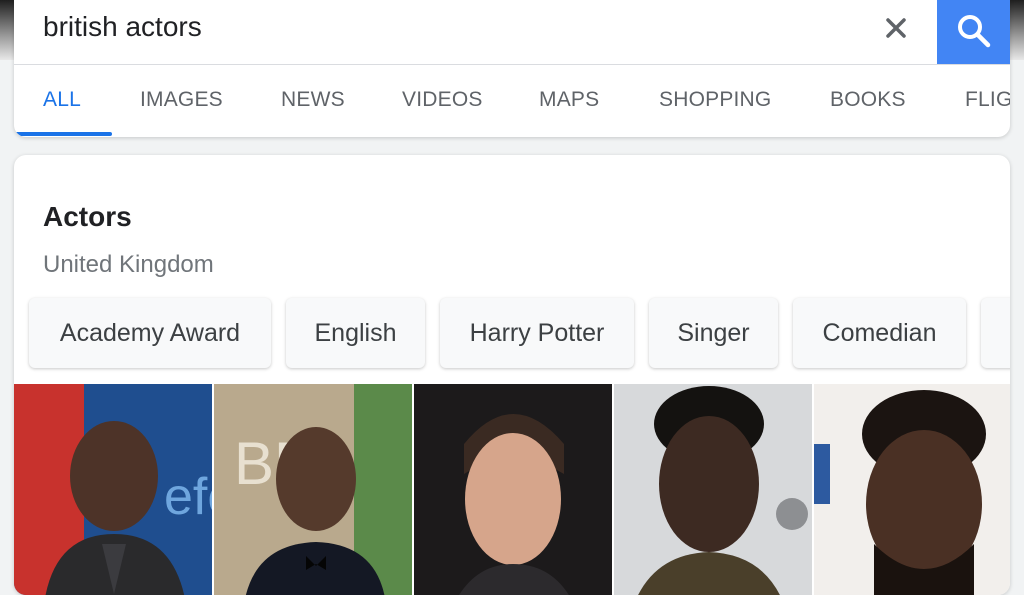 The height and width of the screenshot is (595, 1024). What do you see at coordinates (188, 497) in the screenshot?
I see `svg-text: efe` at bounding box center [188, 497].